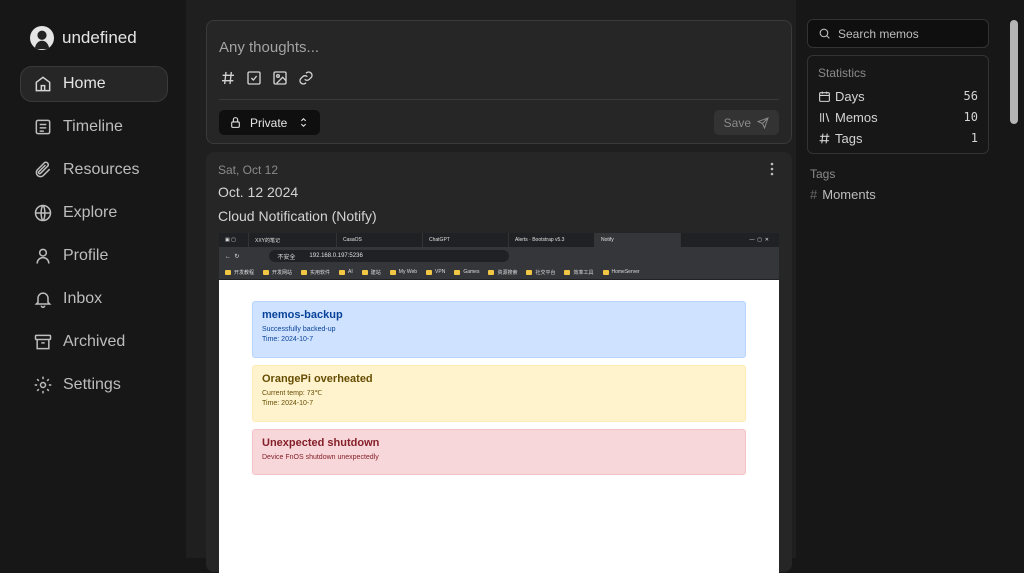 The height and width of the screenshot is (573, 1024). Describe the element at coordinates (299, 329) in the screenshot. I see `alert-line: Successfully backed-up` at that location.